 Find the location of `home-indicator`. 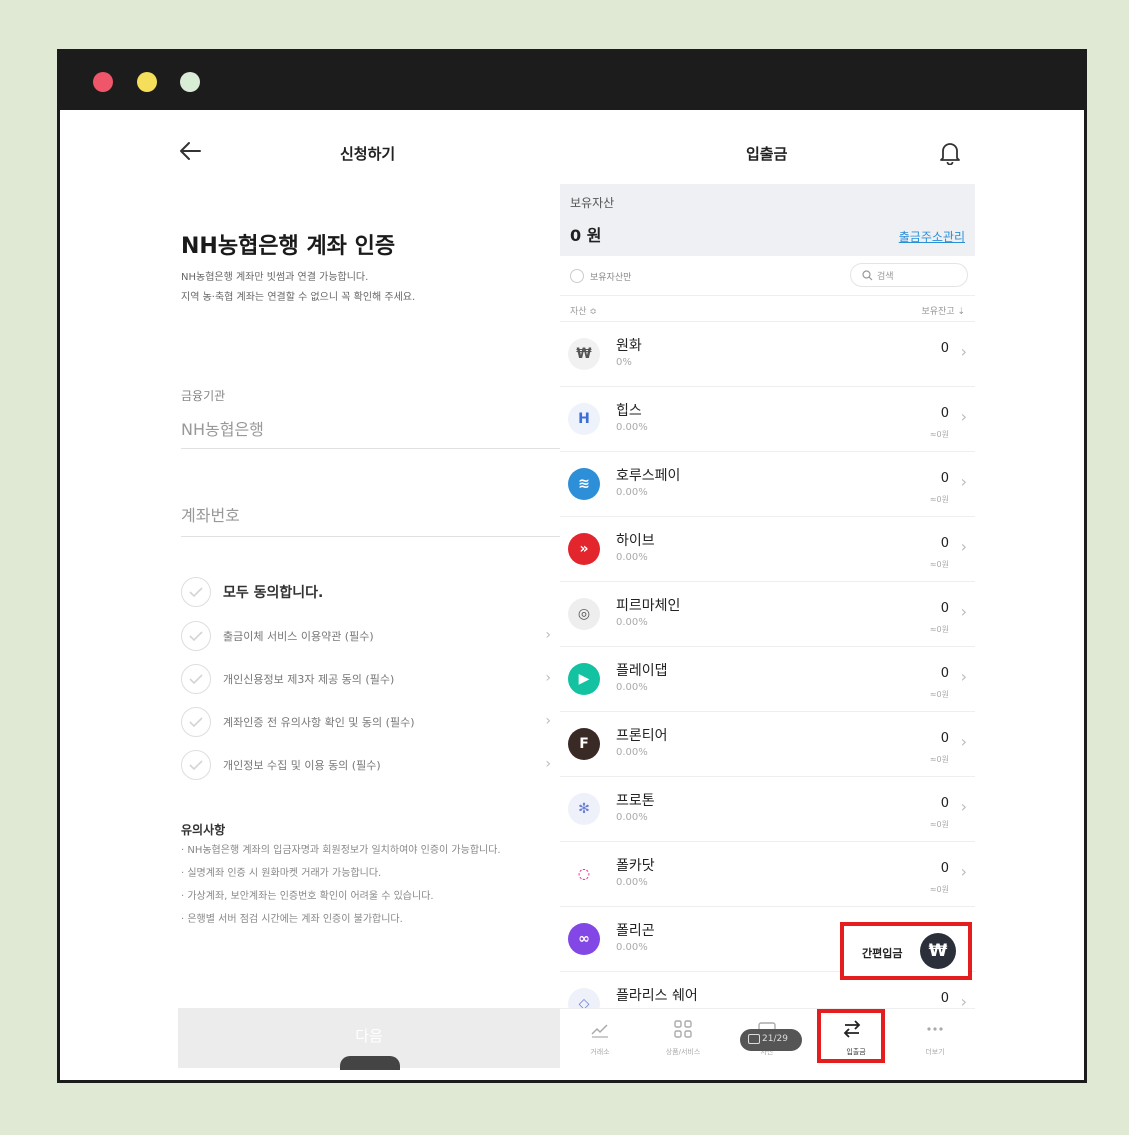

home-indicator is located at coordinates (370, 1063).